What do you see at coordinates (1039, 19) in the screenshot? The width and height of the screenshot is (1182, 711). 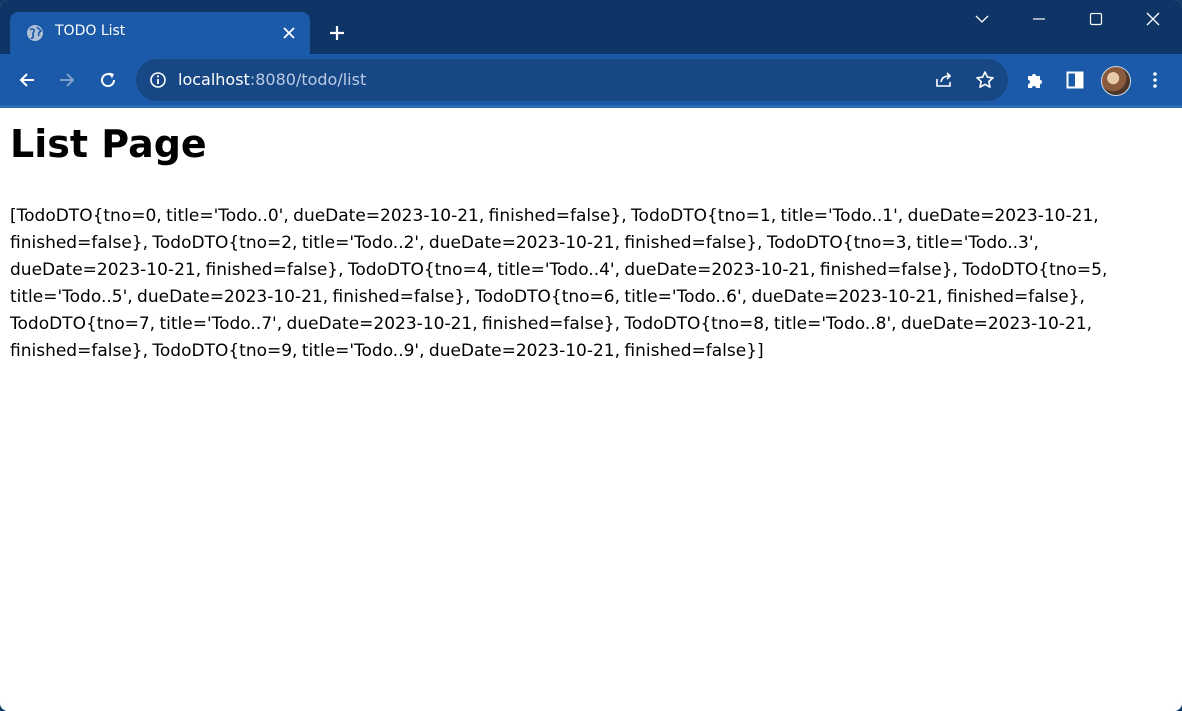 I see `minimize-icon` at bounding box center [1039, 19].